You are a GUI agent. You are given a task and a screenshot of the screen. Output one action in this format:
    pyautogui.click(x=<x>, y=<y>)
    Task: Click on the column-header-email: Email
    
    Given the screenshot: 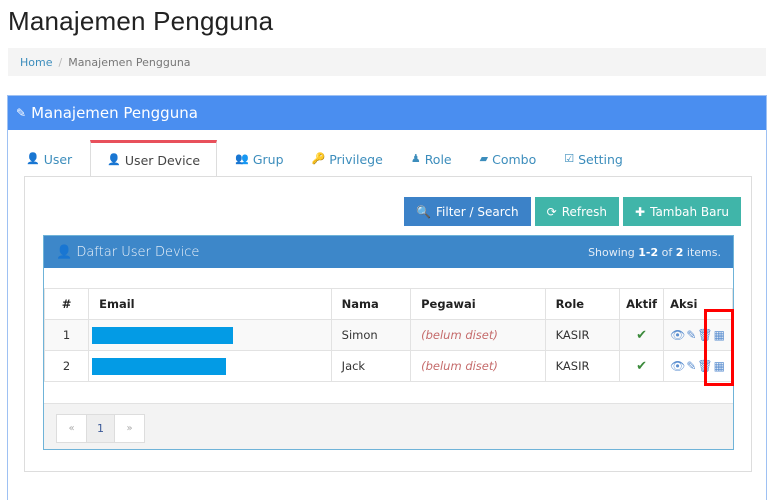 What is the action you would take?
    pyautogui.click(x=210, y=304)
    